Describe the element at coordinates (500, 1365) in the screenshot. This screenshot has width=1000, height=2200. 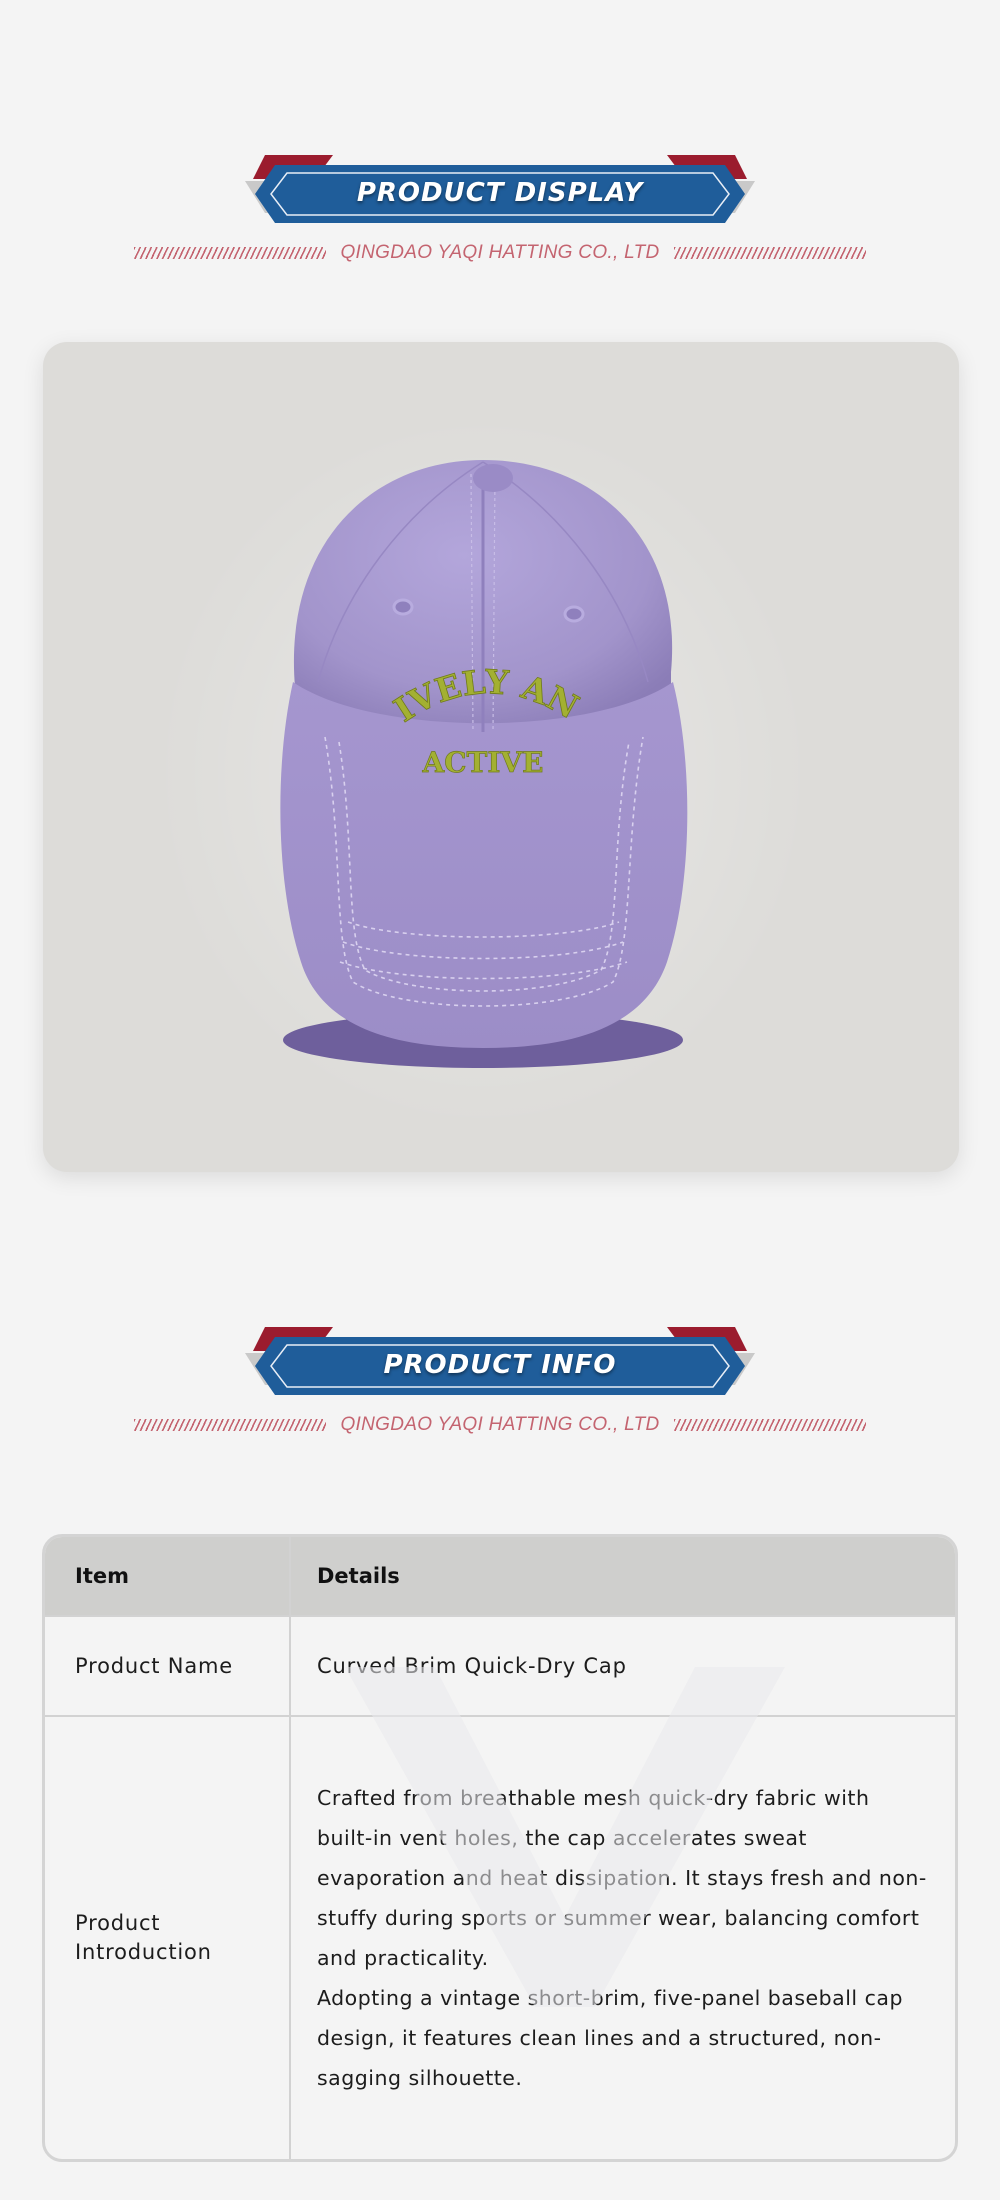
I see `section-title: PRODUCT INFO` at that location.